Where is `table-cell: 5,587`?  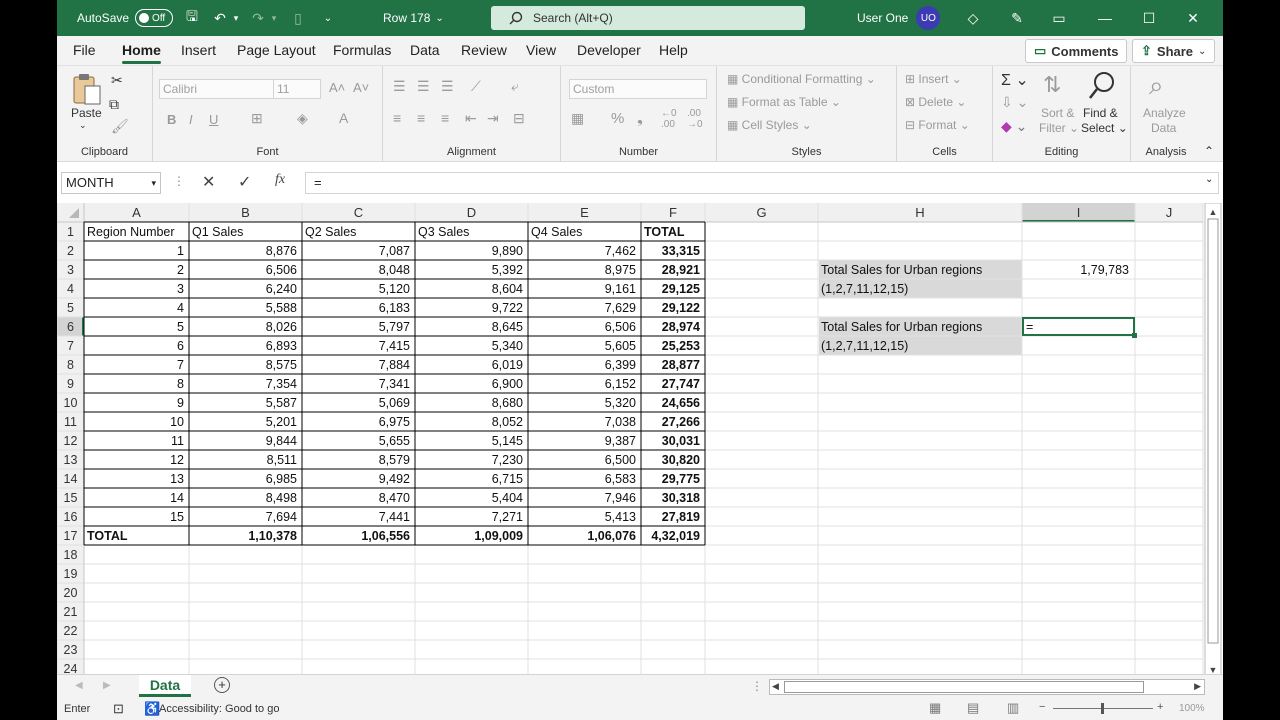 table-cell: 5,587 is located at coordinates (281, 403).